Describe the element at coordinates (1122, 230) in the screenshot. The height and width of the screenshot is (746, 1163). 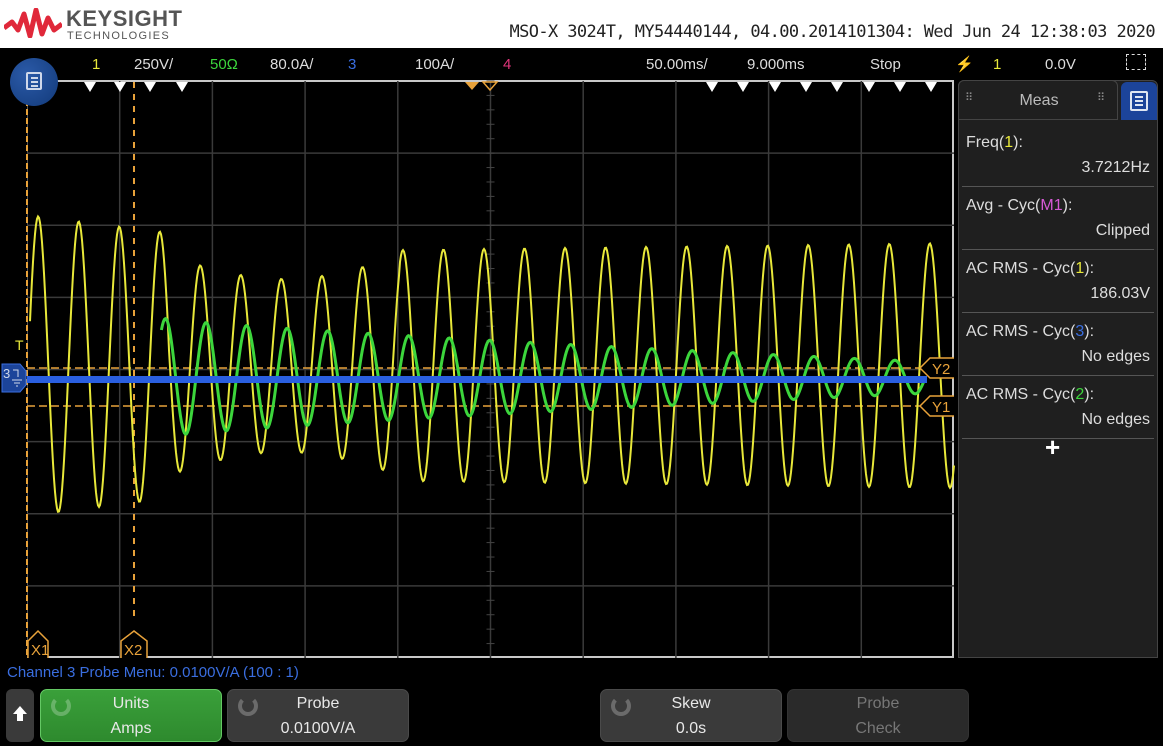
I see `measurement-value: Clipped` at that location.